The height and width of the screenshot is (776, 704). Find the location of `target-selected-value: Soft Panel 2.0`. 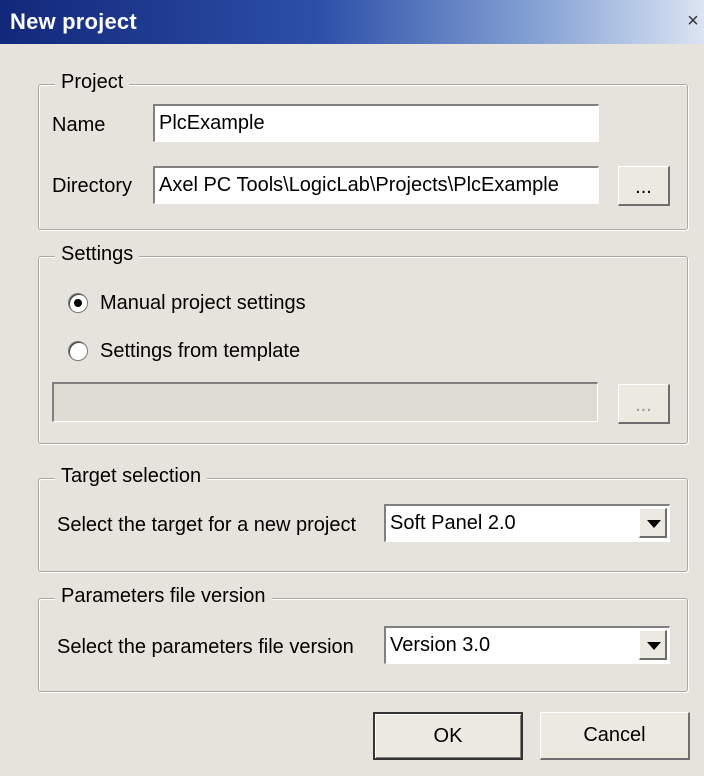

target-selected-value: Soft Panel 2.0 is located at coordinates (453, 523).